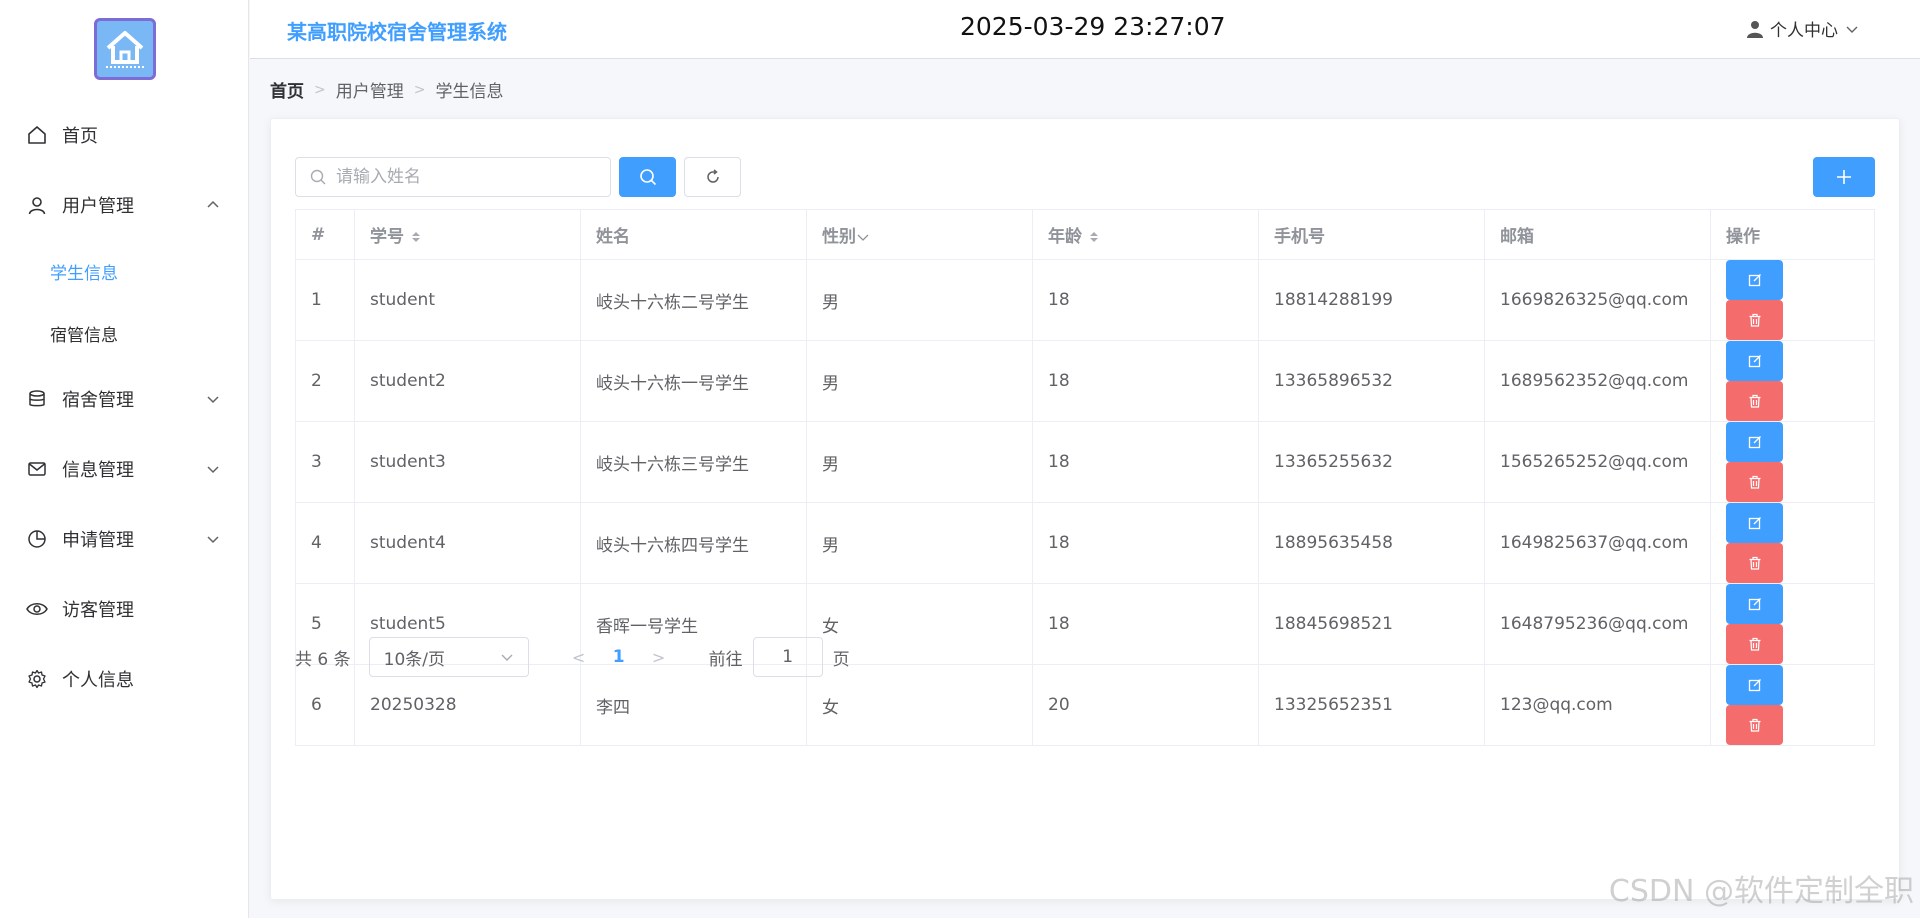  Describe the element at coordinates (37, 609) in the screenshot. I see `eye-icon` at that location.